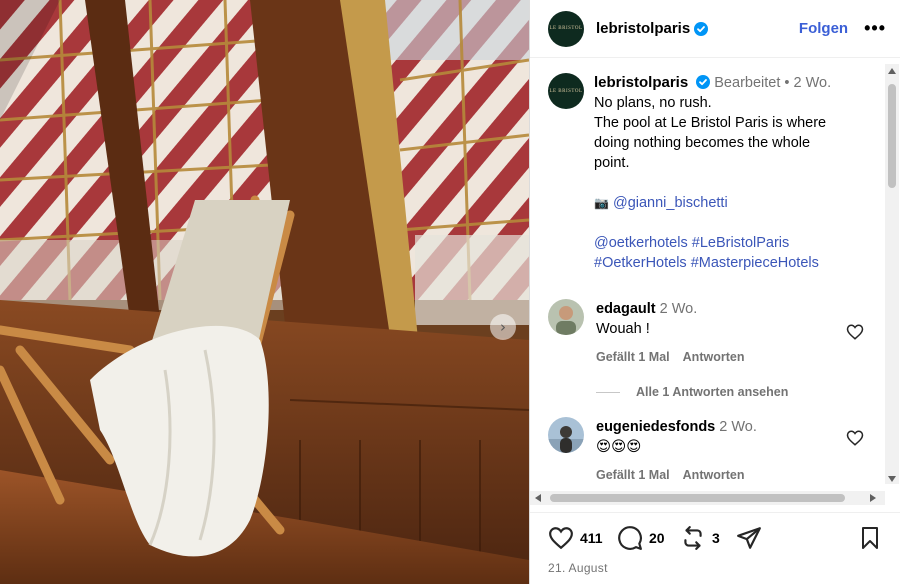 The height and width of the screenshot is (584, 900). What do you see at coordinates (693, 538) in the screenshot?
I see `repost-icon` at bounding box center [693, 538].